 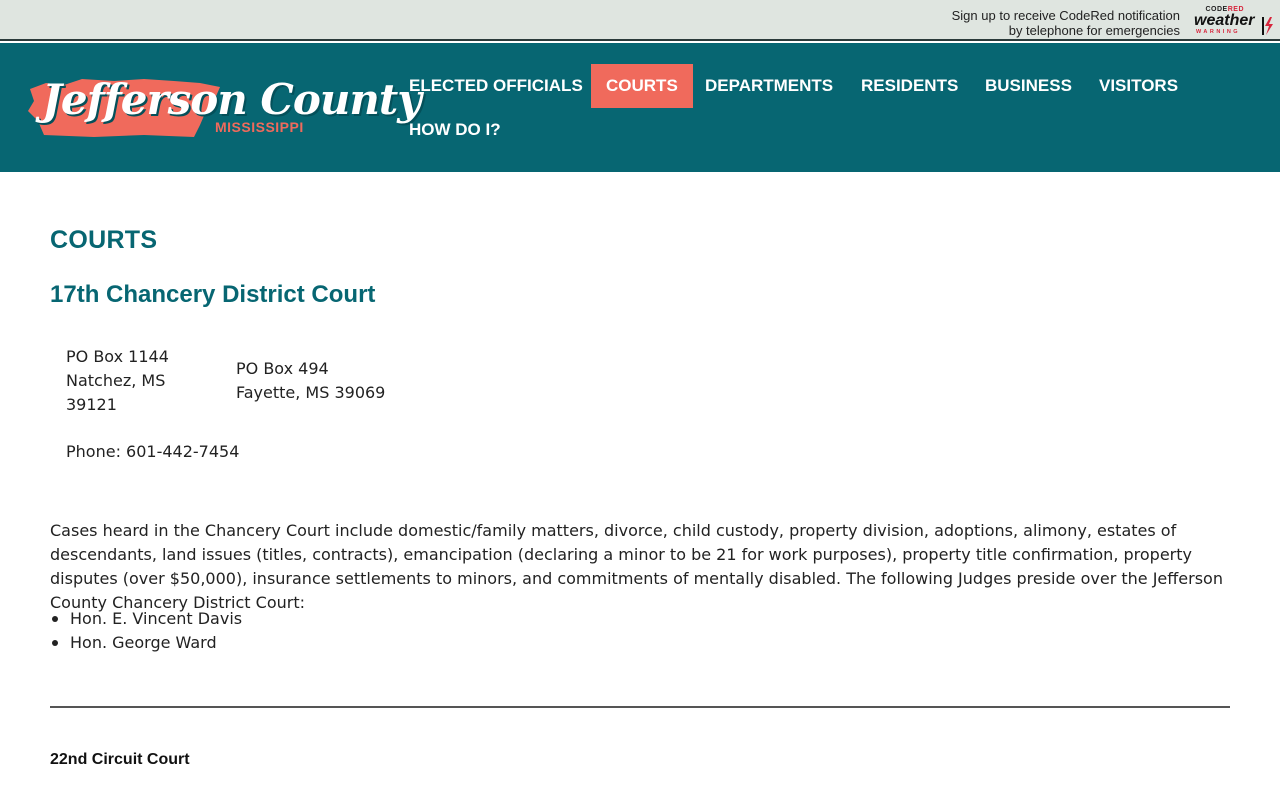 I want to click on codered-line-2: by telephone for emergencies, so click(x=1066, y=30).